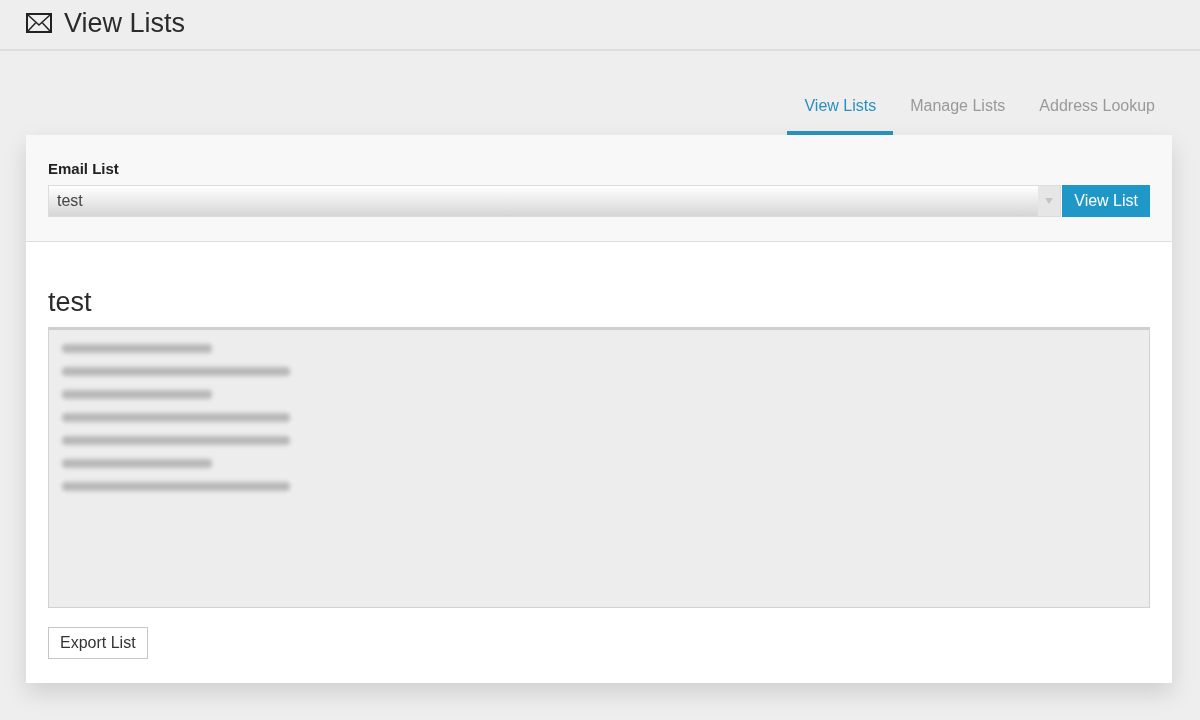 Image resolution: width=1200 pixels, height=720 pixels. I want to click on tab: Manage Lists, so click(958, 109).